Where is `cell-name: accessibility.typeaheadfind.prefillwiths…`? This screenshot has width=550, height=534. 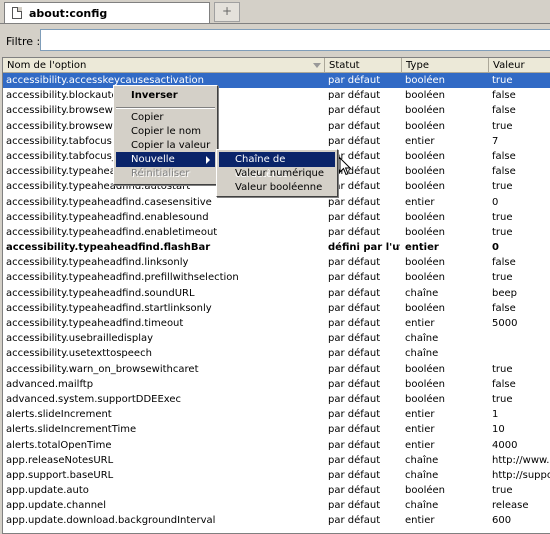 cell-name: accessibility.typeaheadfind.prefillwiths… is located at coordinates (122, 278).